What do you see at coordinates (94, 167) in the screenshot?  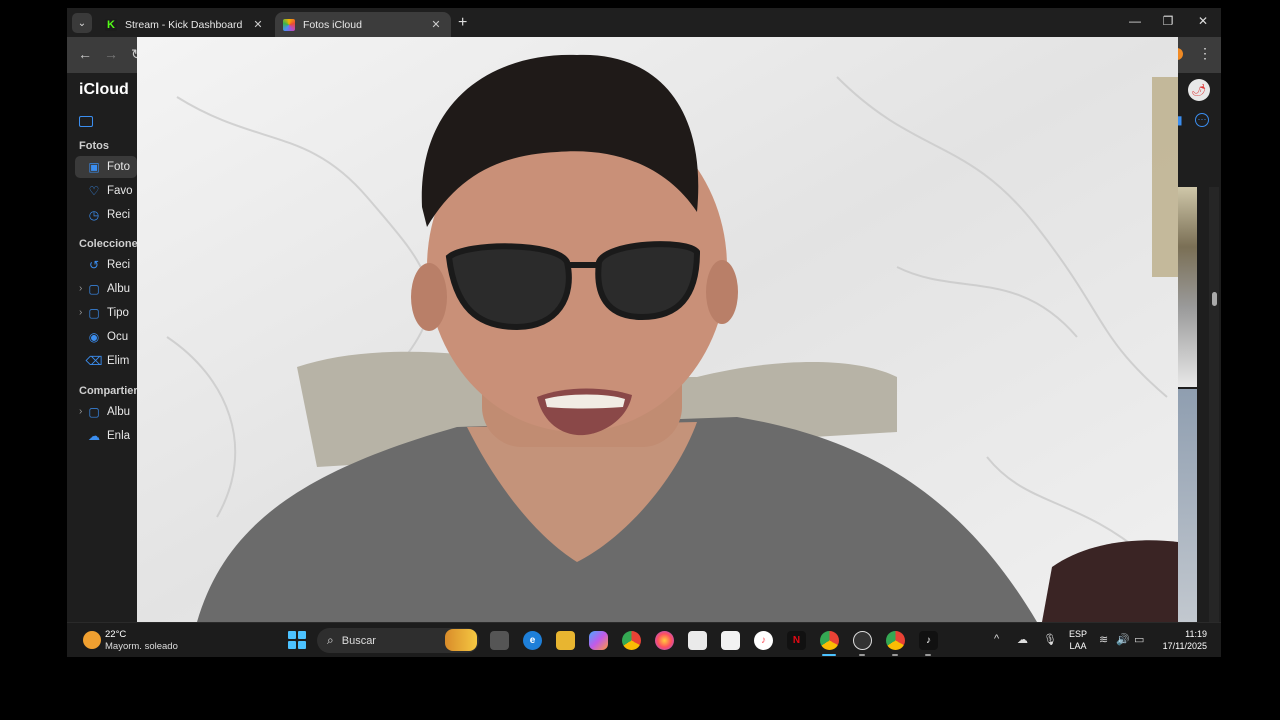 I see `photos-icon: ▣` at bounding box center [94, 167].